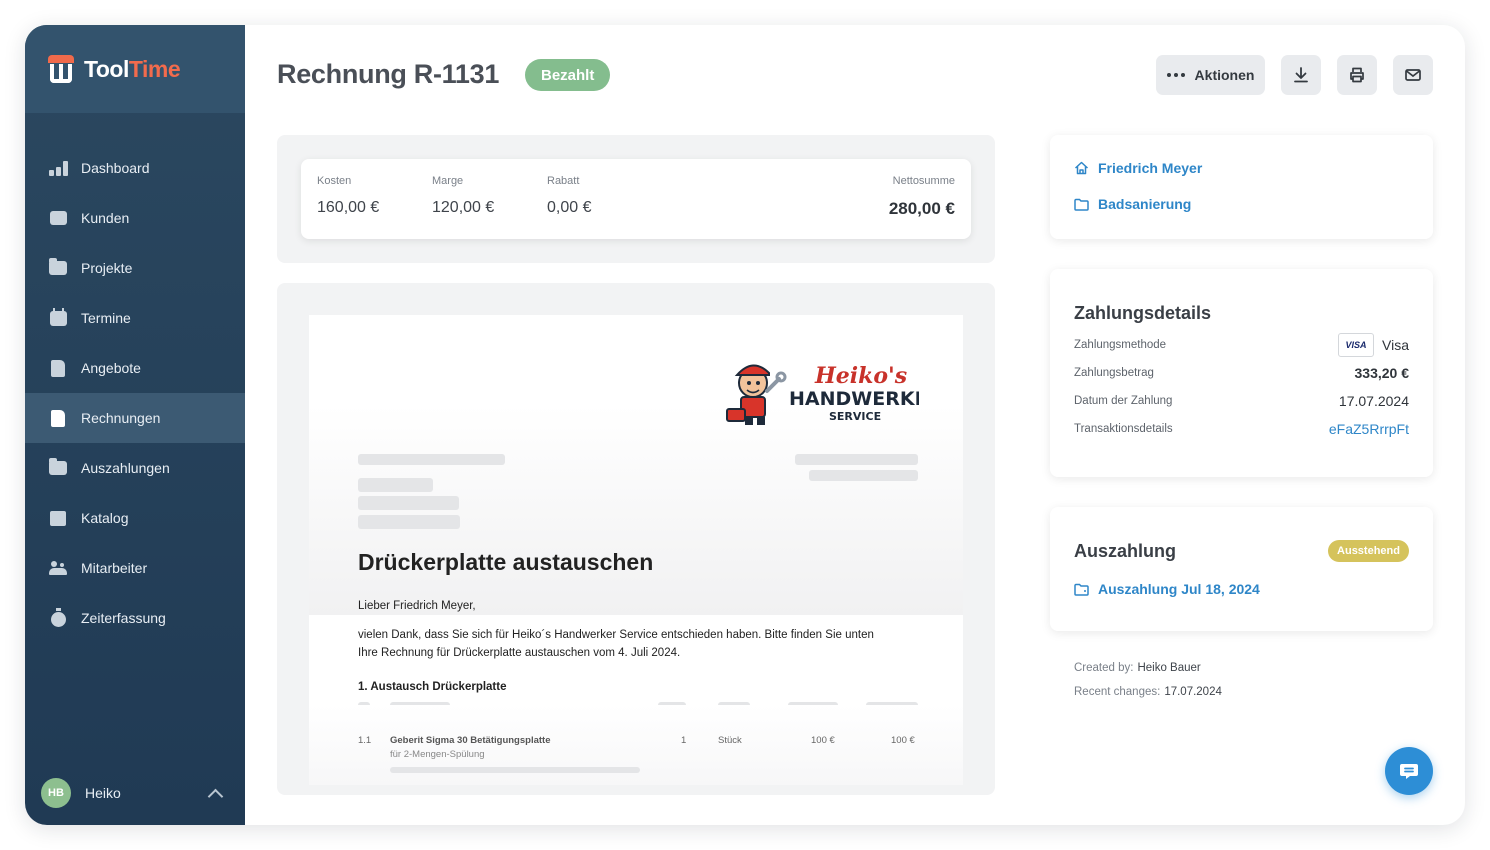 The image size is (1490, 850). I want to click on sidebar-item-label: Angebote, so click(111, 368).